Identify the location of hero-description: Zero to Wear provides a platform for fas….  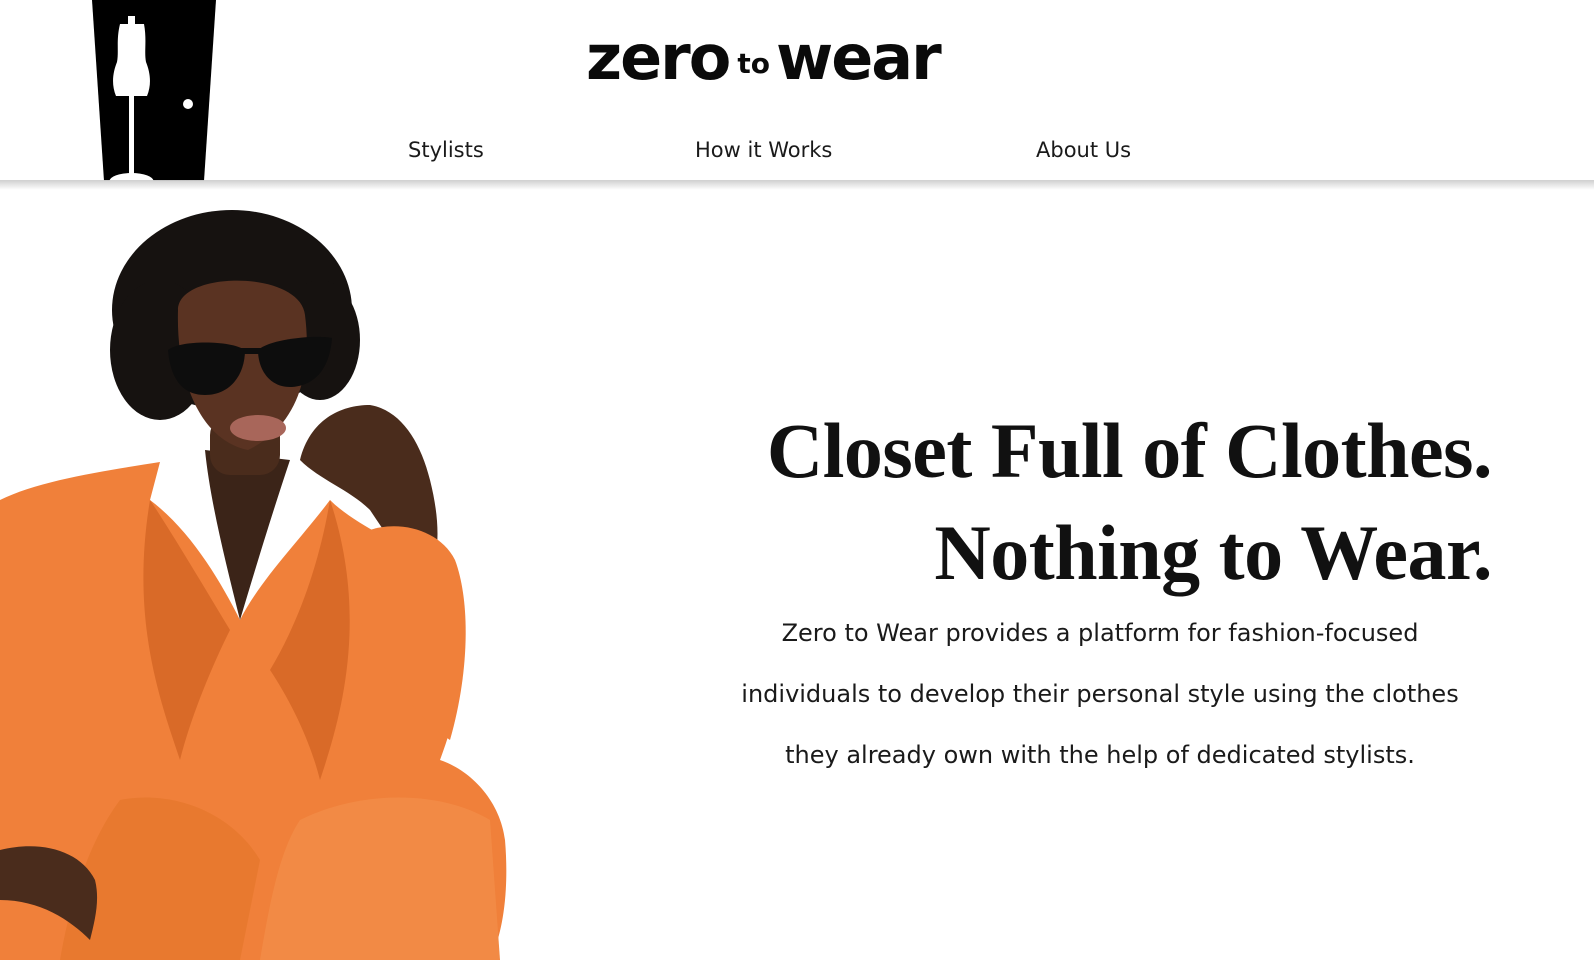
(1100, 694).